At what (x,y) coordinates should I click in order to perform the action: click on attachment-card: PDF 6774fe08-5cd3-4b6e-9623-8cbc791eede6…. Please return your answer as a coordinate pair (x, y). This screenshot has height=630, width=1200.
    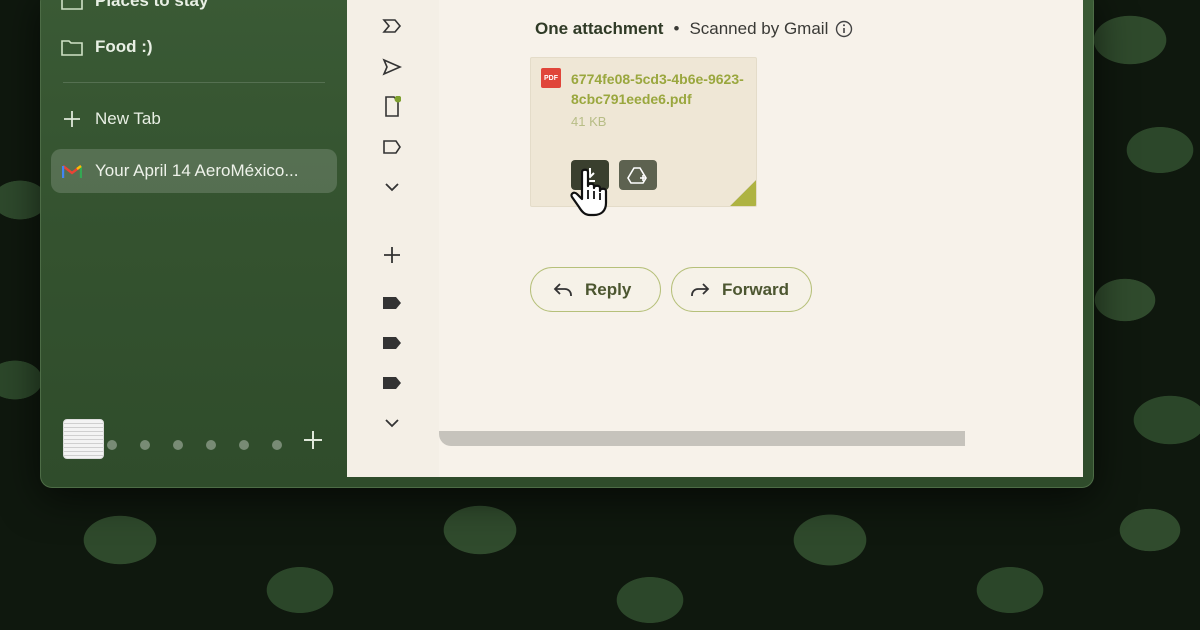
    Looking at the image, I should click on (643, 132).